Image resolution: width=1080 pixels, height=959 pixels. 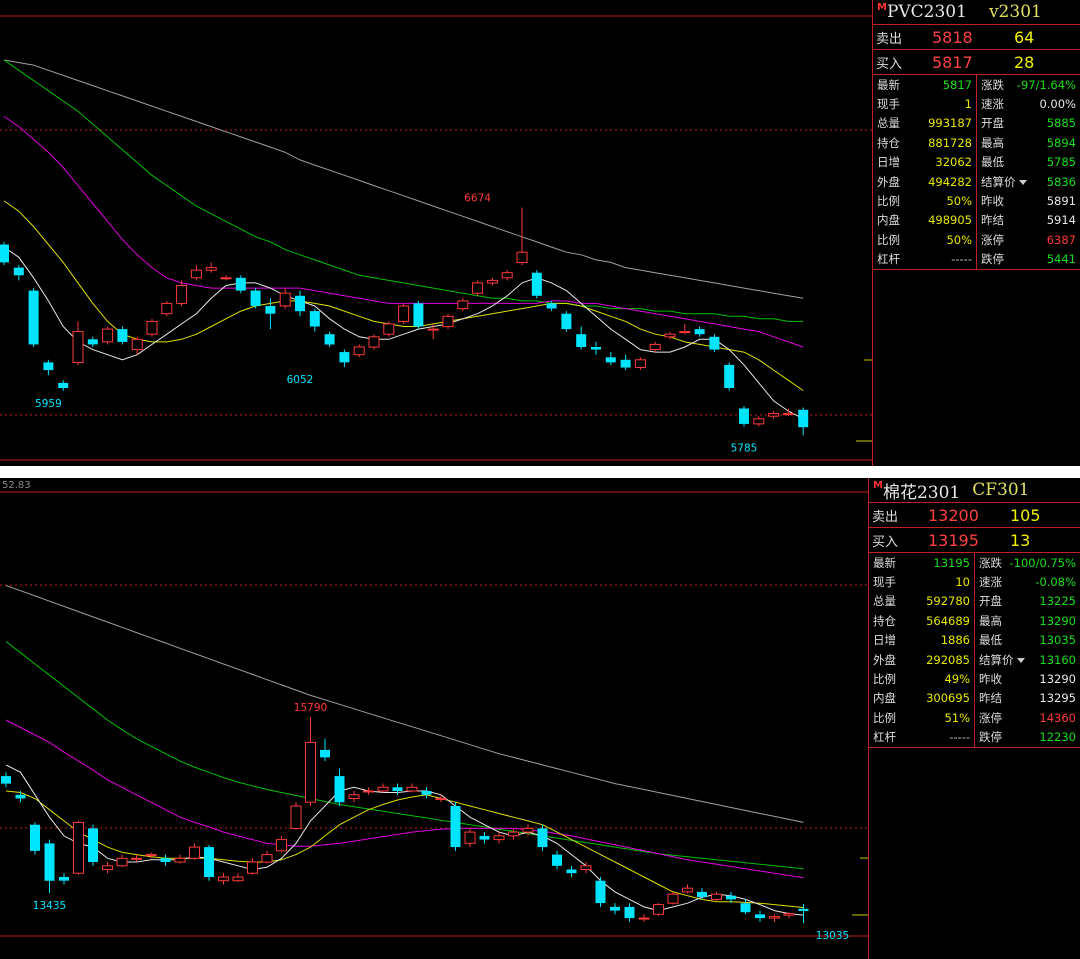 I want to click on stat-row: 内盘 300695, so click(x=921, y=698).